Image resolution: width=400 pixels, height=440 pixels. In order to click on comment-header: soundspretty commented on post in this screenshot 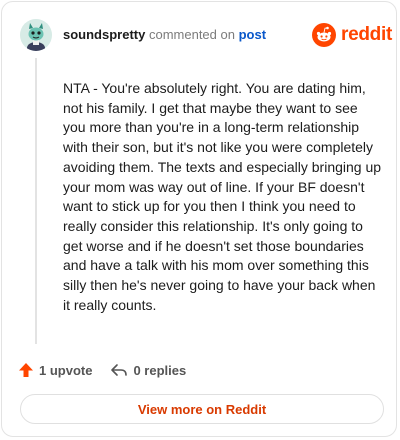, I will do `click(164, 35)`.